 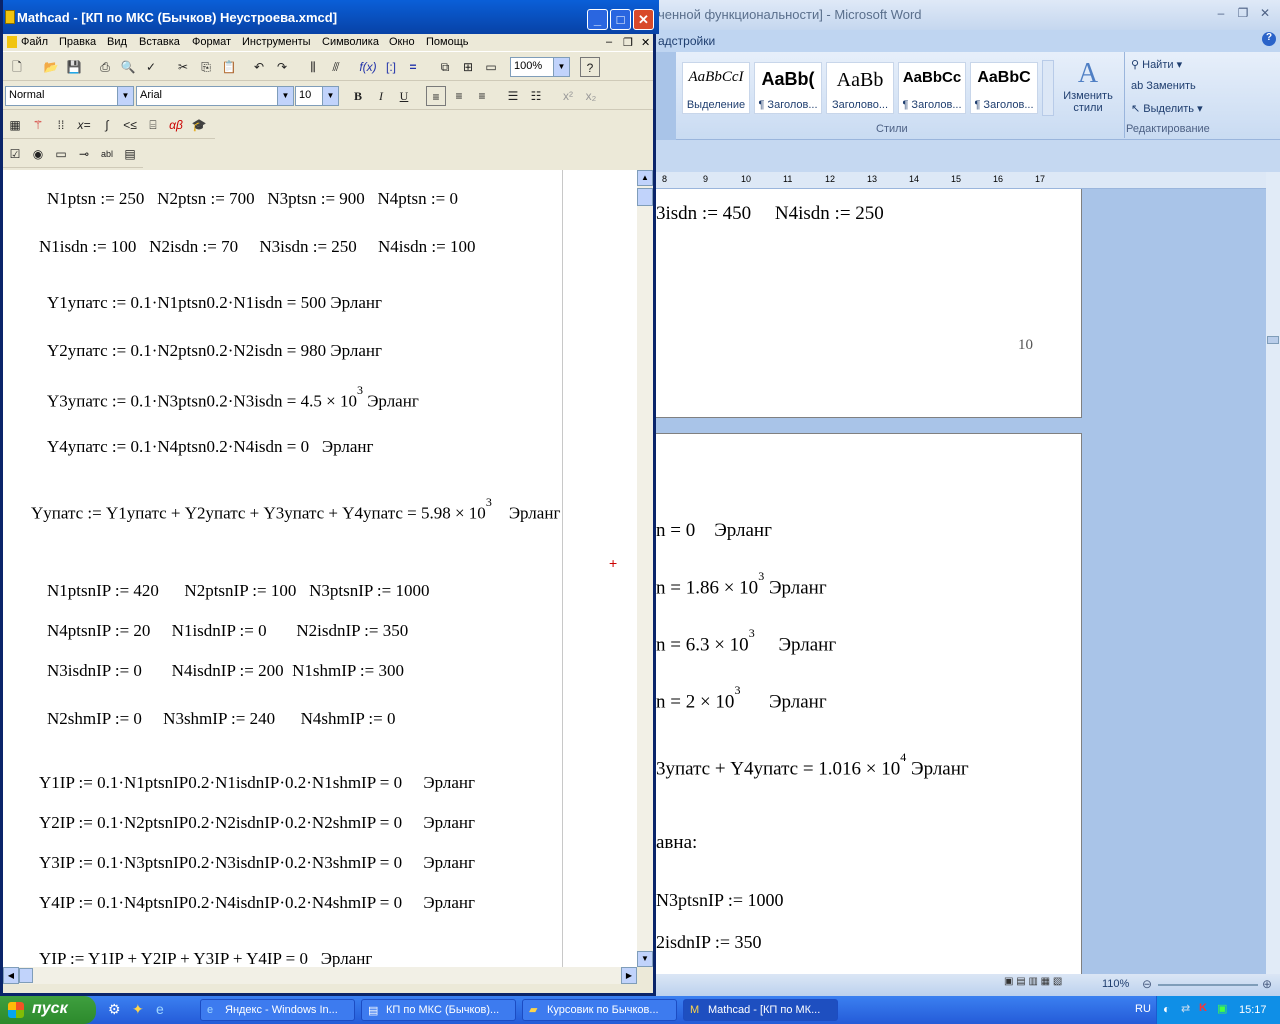 What do you see at coordinates (1221, 13) in the screenshot?
I see `minimize-icon: –` at bounding box center [1221, 13].